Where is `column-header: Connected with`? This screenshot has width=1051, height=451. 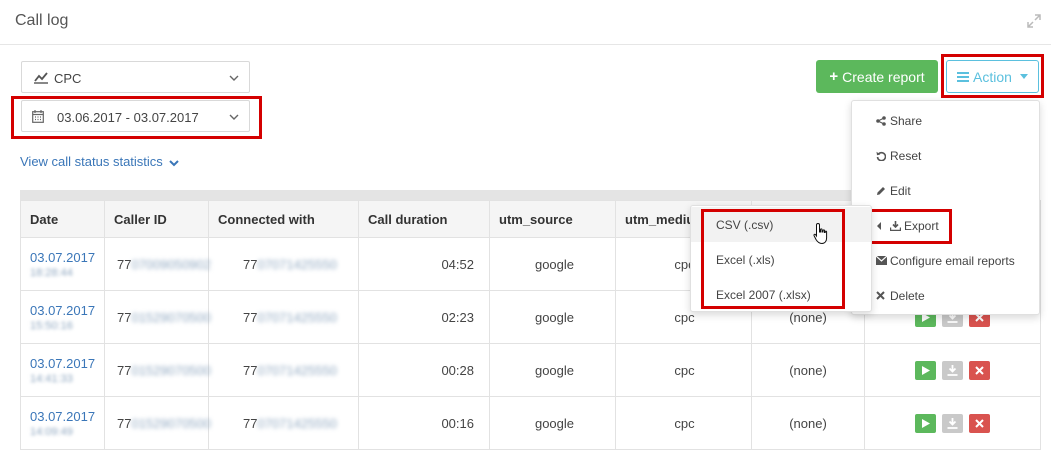 column-header: Connected with is located at coordinates (283, 219).